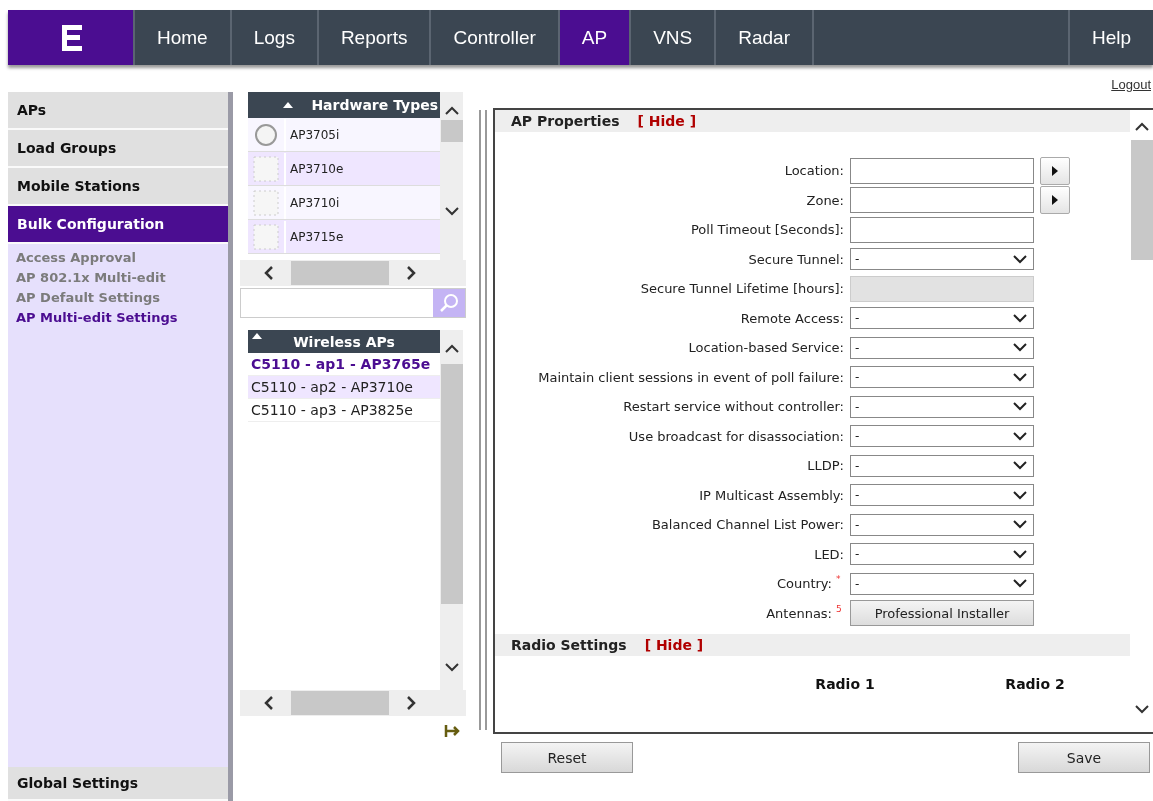 The width and height of the screenshot is (1153, 801). Describe the element at coordinates (344, 105) in the screenshot. I see `table-header: Hardware Types` at that location.